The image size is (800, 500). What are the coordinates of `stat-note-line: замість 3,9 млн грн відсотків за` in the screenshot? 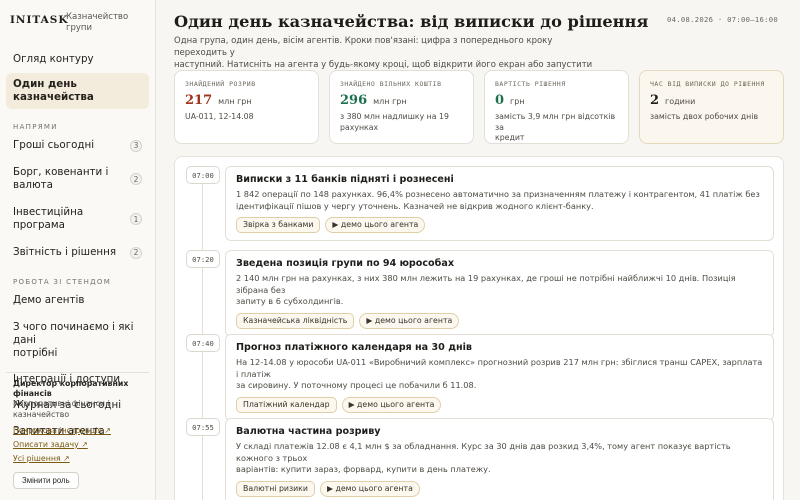 It's located at (555, 122).